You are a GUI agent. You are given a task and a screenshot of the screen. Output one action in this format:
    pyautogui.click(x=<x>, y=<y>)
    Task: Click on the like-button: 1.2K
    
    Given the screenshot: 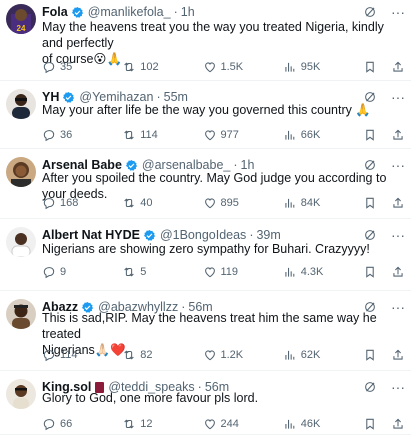 What is the action you would take?
    pyautogui.click(x=243, y=355)
    